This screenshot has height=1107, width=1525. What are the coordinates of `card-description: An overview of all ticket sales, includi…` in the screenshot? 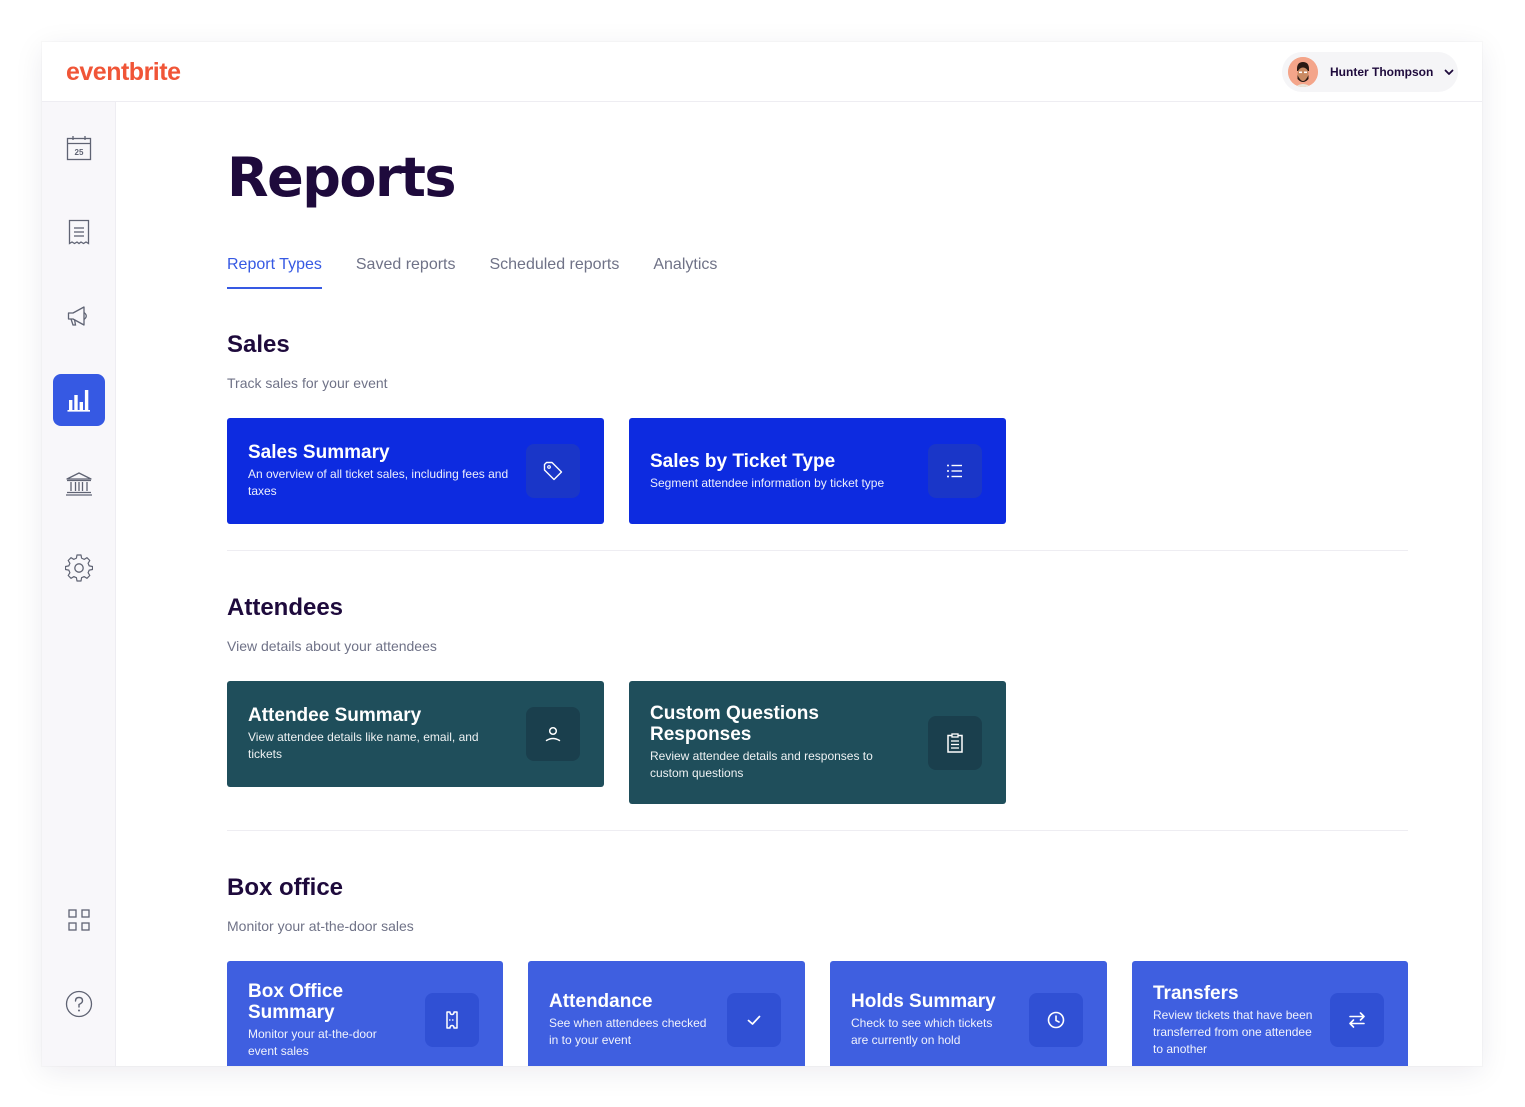 It's located at (378, 482).